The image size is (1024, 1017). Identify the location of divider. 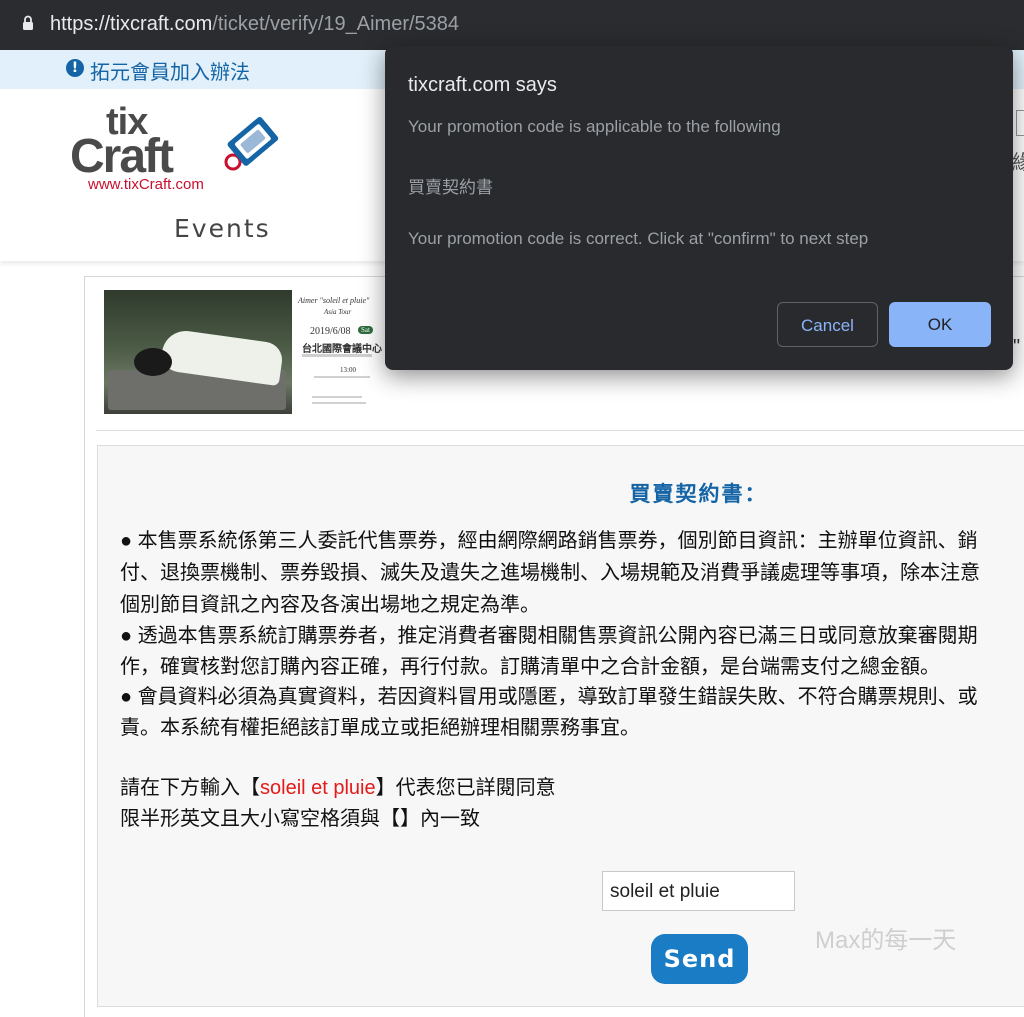
(560, 430).